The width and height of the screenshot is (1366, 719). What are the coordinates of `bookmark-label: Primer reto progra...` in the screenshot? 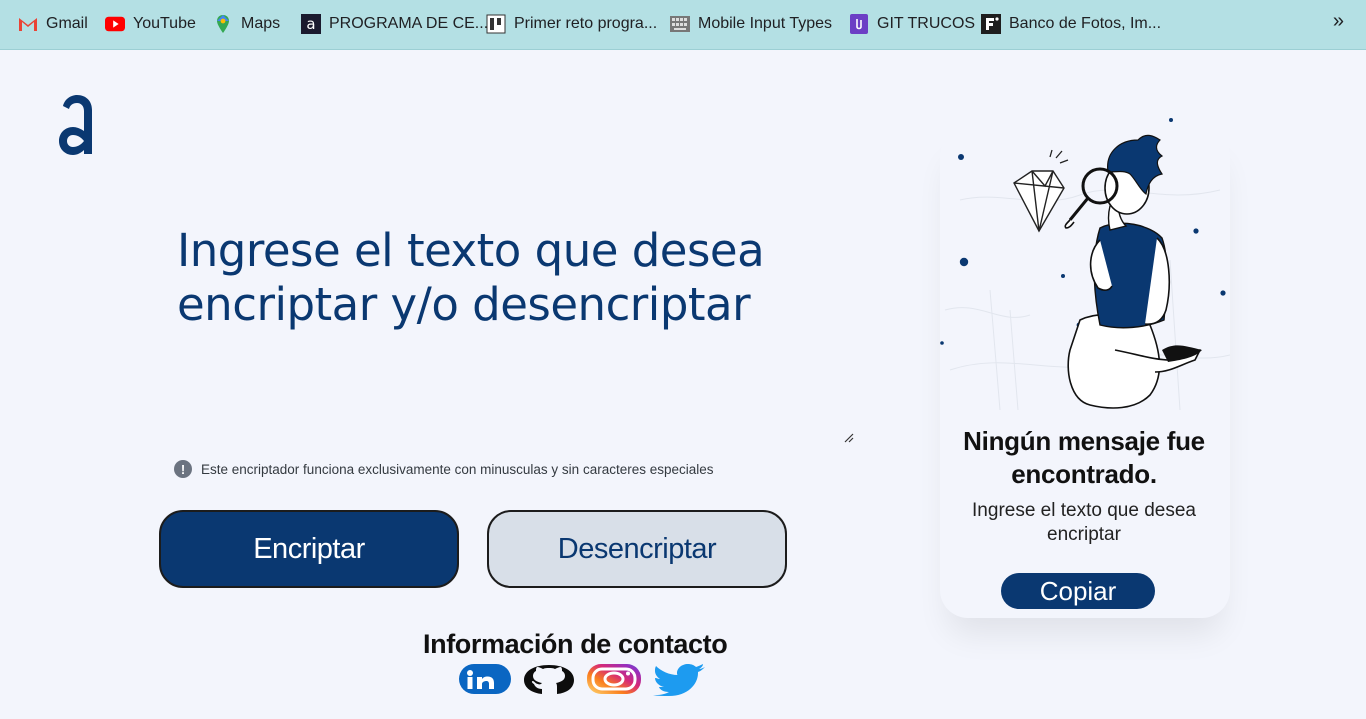 It's located at (586, 23).